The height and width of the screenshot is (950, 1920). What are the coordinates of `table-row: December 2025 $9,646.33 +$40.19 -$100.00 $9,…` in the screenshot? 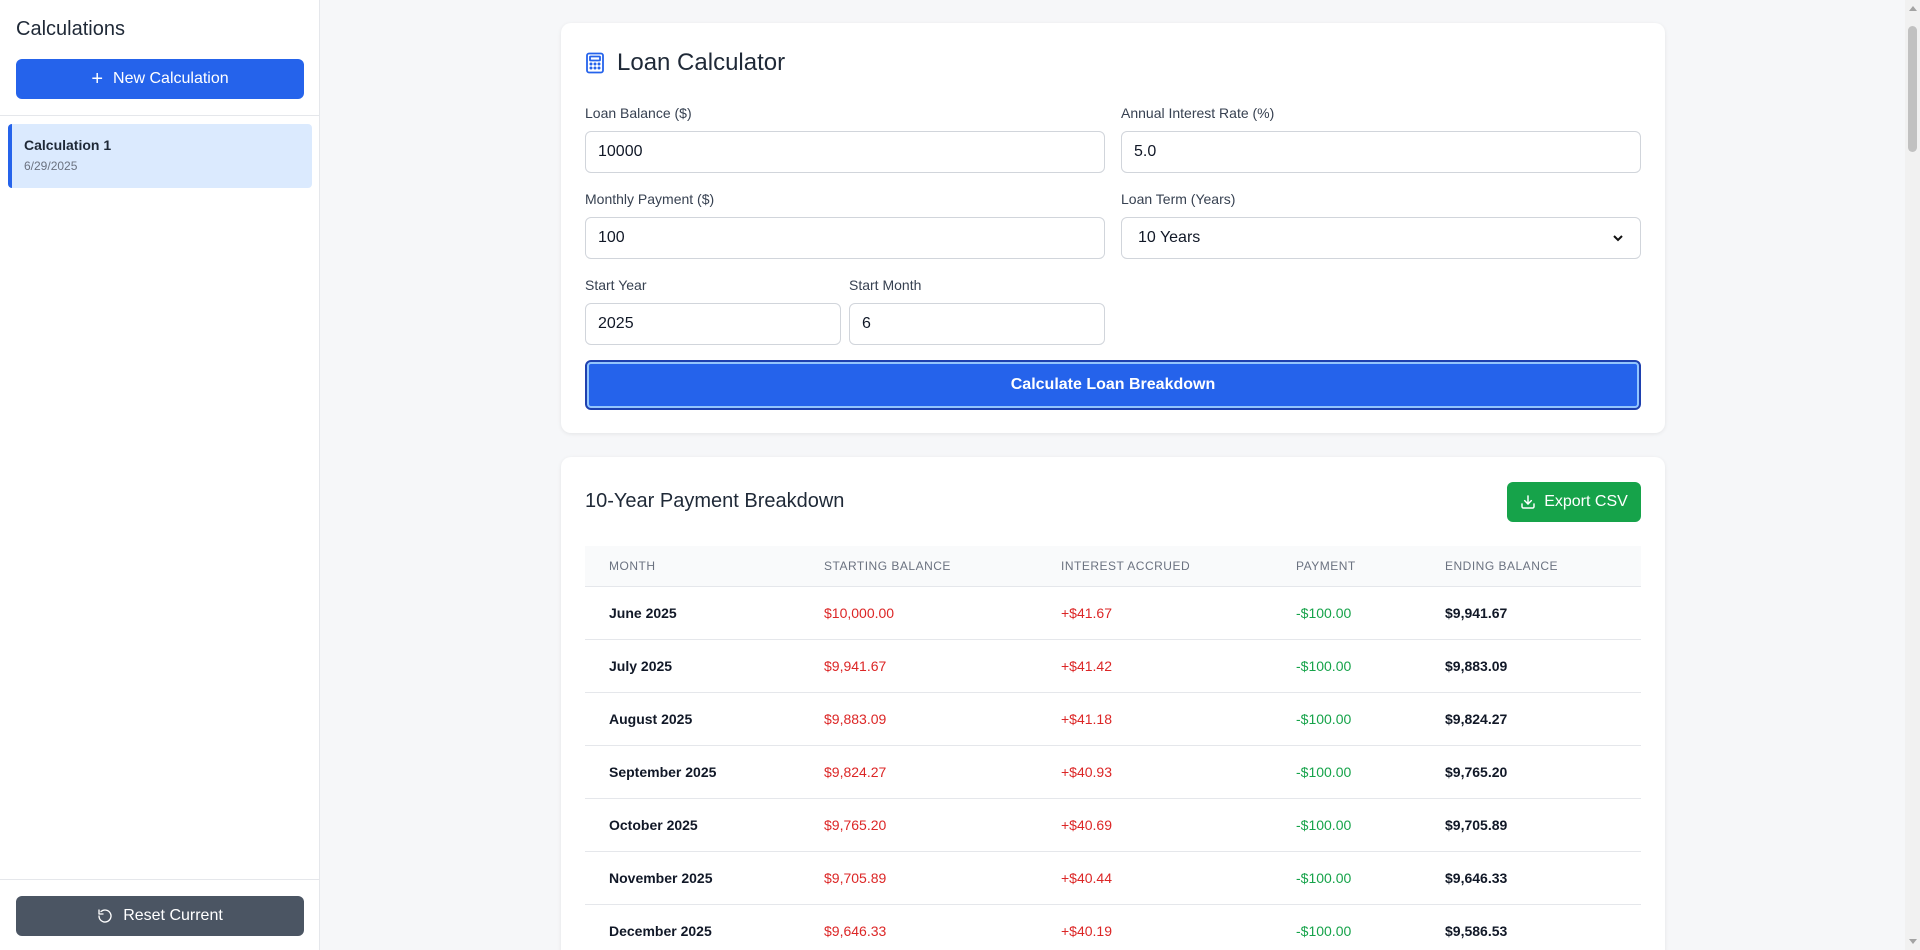 It's located at (1113, 927).